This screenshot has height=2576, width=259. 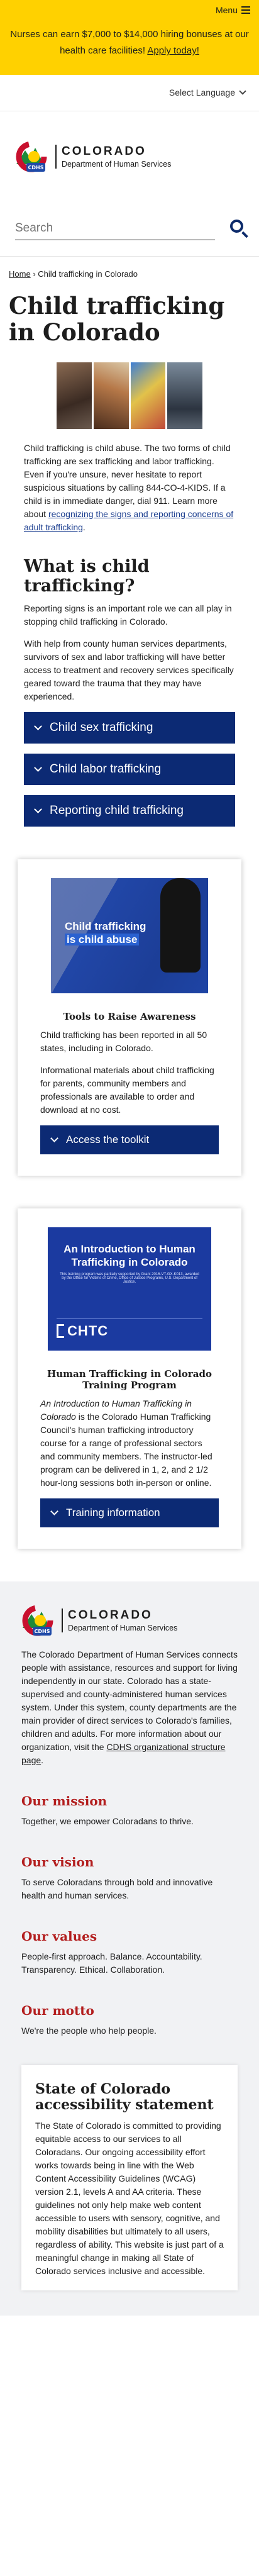 What do you see at coordinates (117, 164) in the screenshot?
I see `logo-subtitle: Department of Human Services` at bounding box center [117, 164].